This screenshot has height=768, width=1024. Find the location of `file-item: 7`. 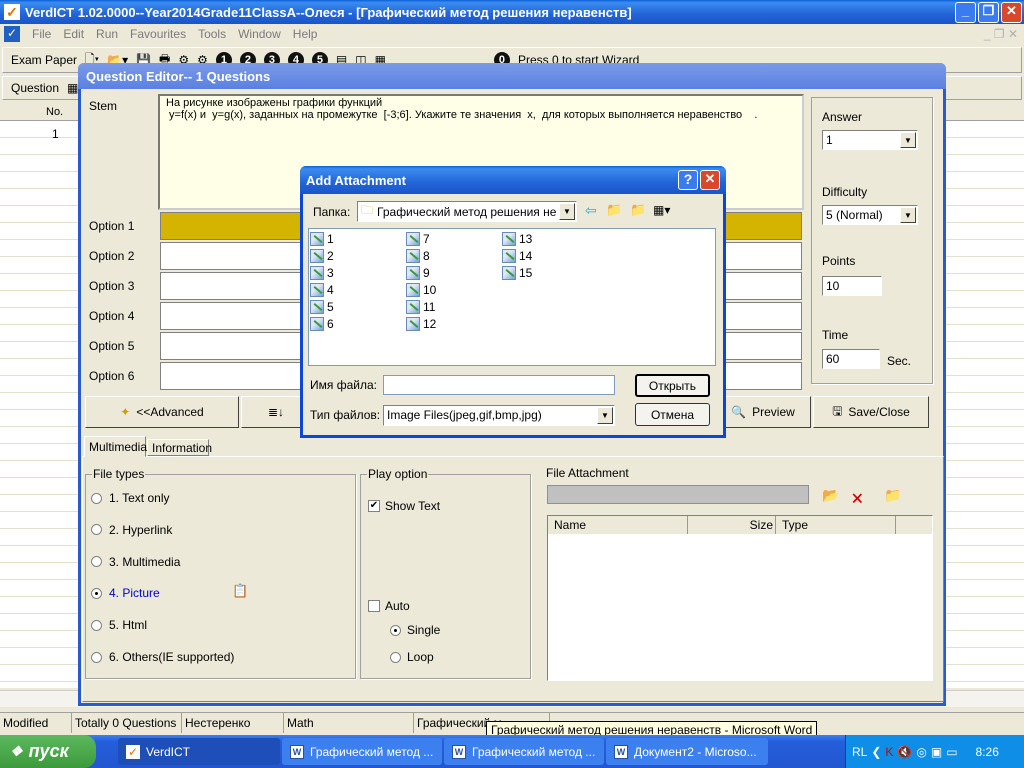

file-item: 7 is located at coordinates (418, 238).